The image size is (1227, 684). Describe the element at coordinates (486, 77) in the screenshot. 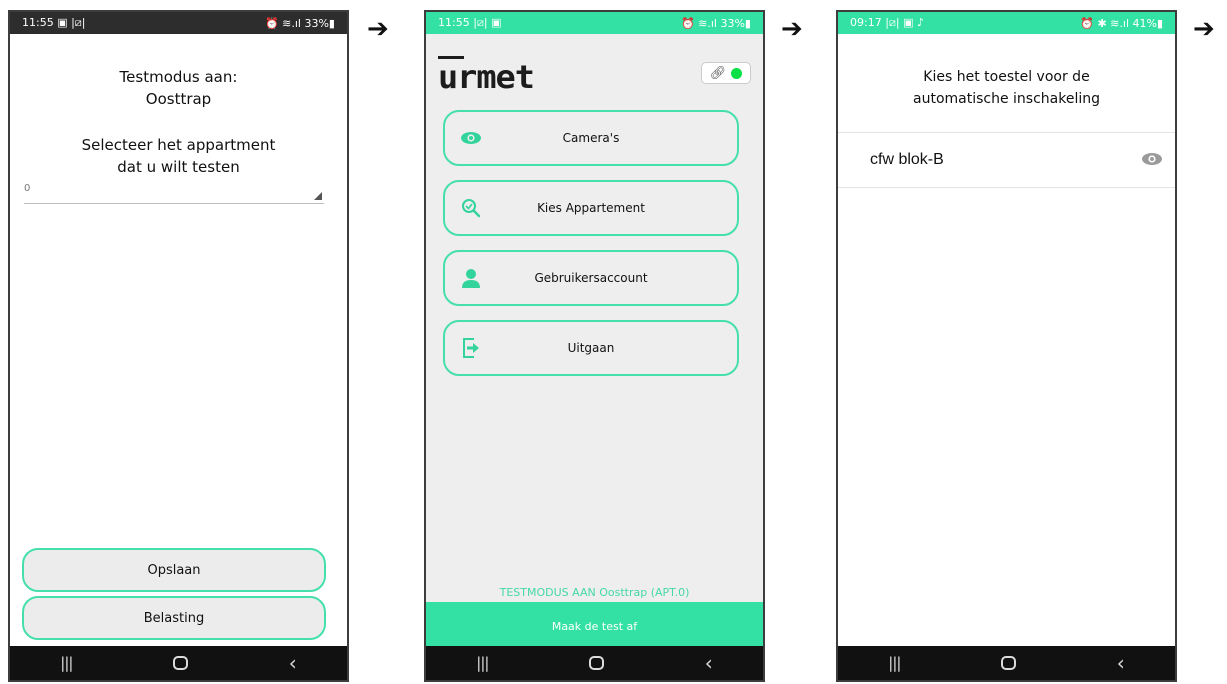

I see `urmet-logo: urmet` at that location.